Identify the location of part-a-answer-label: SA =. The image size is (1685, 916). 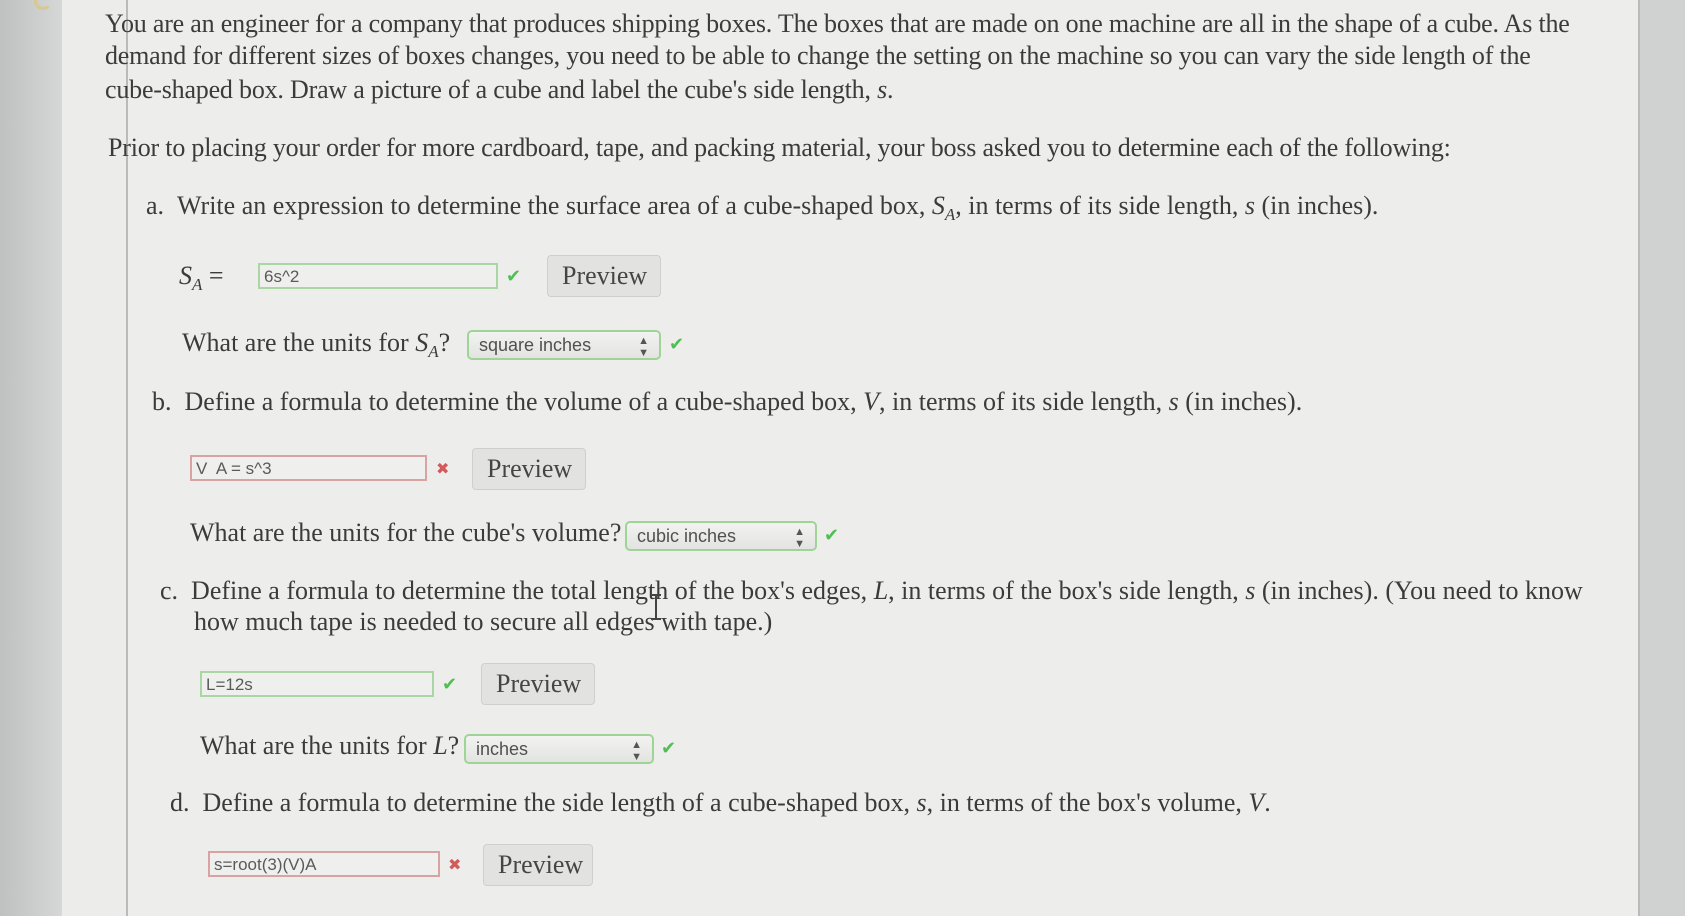
(201, 280).